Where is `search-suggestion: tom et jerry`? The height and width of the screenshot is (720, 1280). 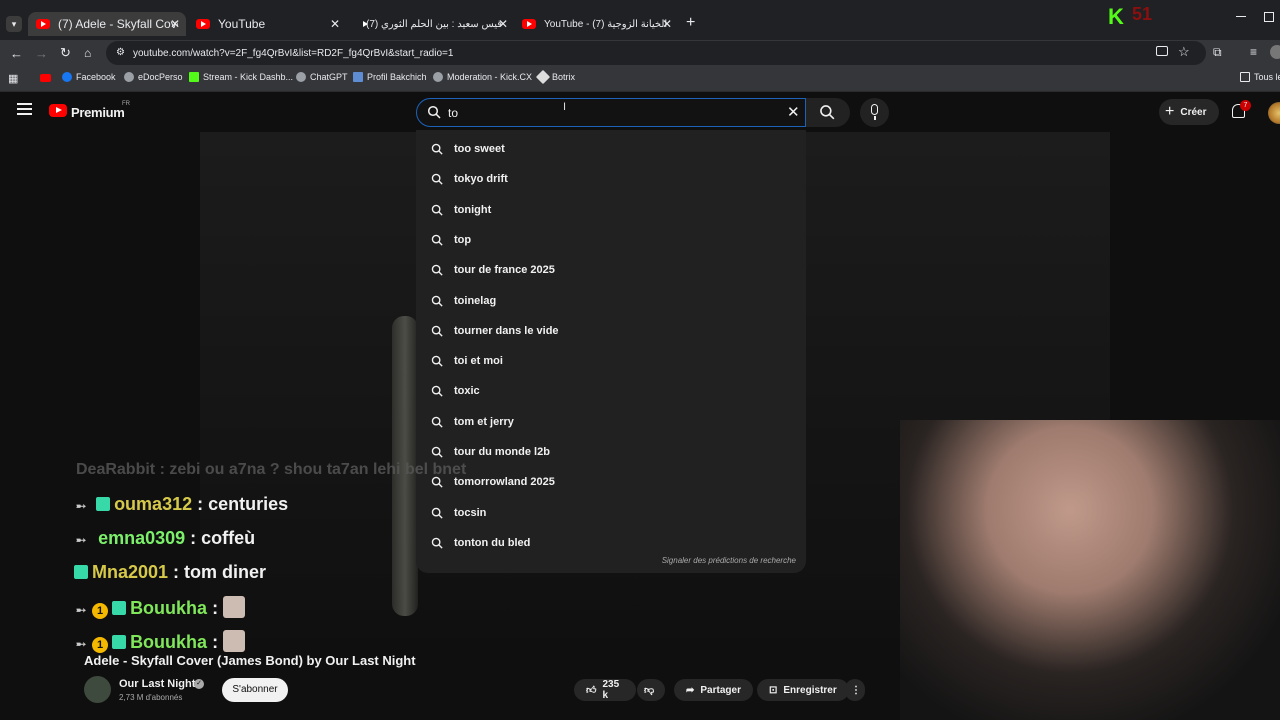
search-suggestion: tom et jerry is located at coordinates (611, 422).